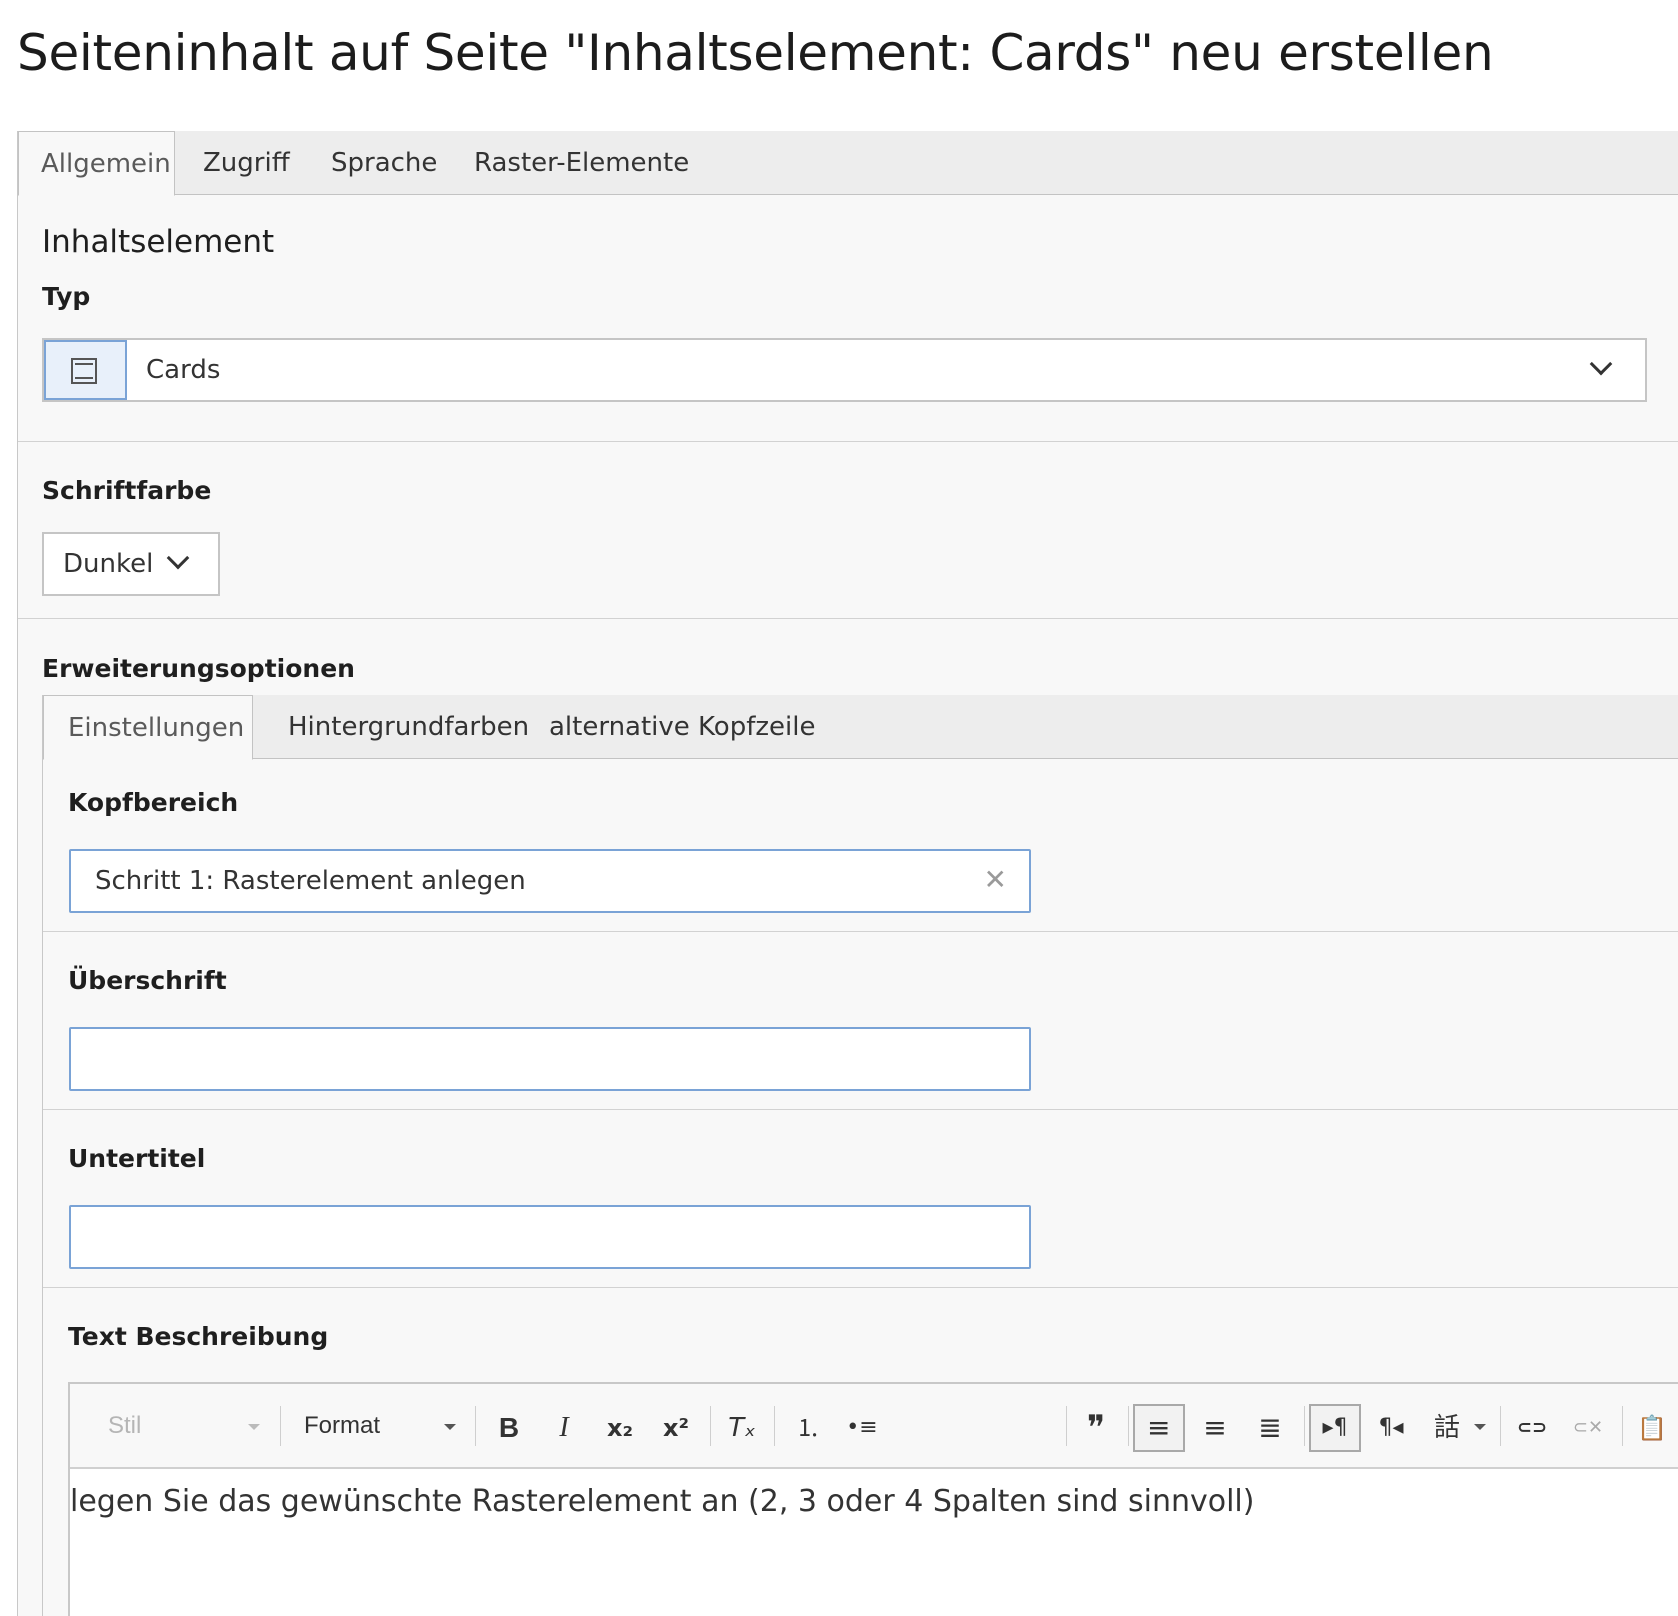 This screenshot has width=1678, height=1616. Describe the element at coordinates (682, 727) in the screenshot. I see `tab-alternative-kopfzeile: alternative Kopfzeile` at that location.